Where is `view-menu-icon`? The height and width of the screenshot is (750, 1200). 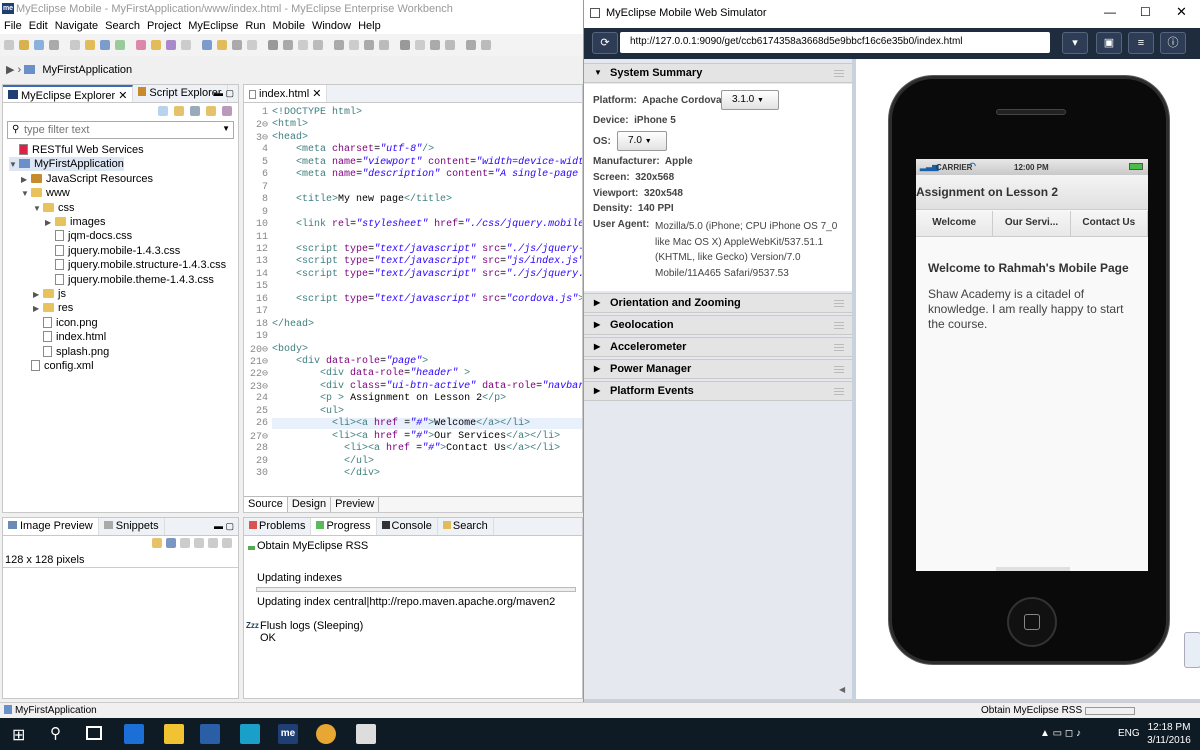 view-menu-icon is located at coordinates (195, 111).